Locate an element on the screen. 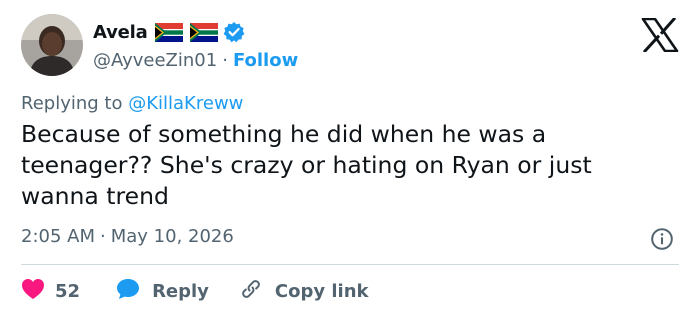  author-handle: @AyveeZin01 is located at coordinates (155, 60).